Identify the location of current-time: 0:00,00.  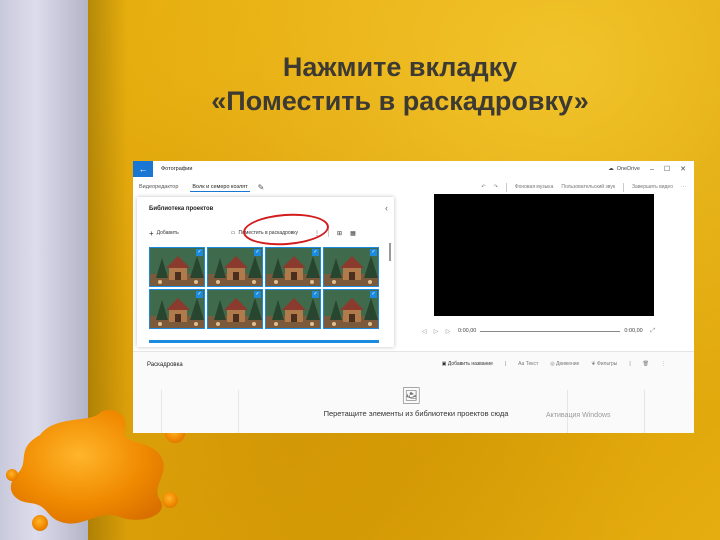
(467, 331).